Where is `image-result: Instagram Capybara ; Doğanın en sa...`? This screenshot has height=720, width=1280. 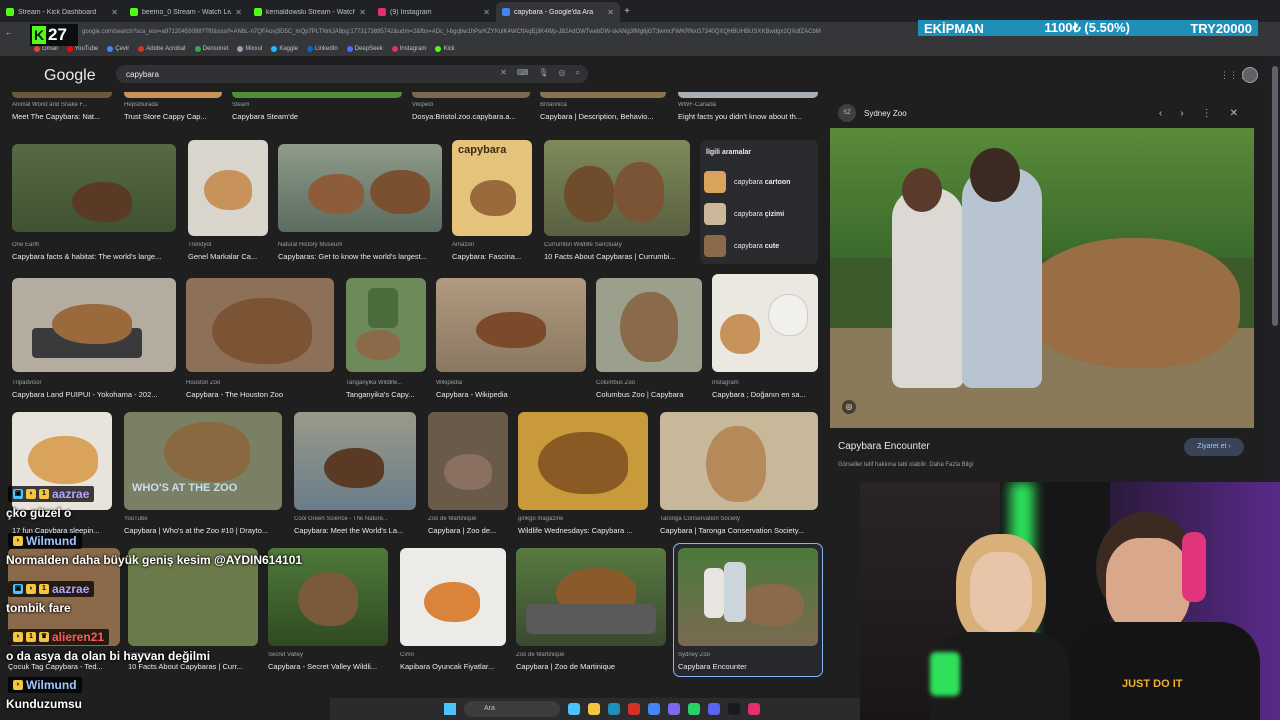 image-result: Instagram Capybara ; Doğanın en sa... is located at coordinates (765, 338).